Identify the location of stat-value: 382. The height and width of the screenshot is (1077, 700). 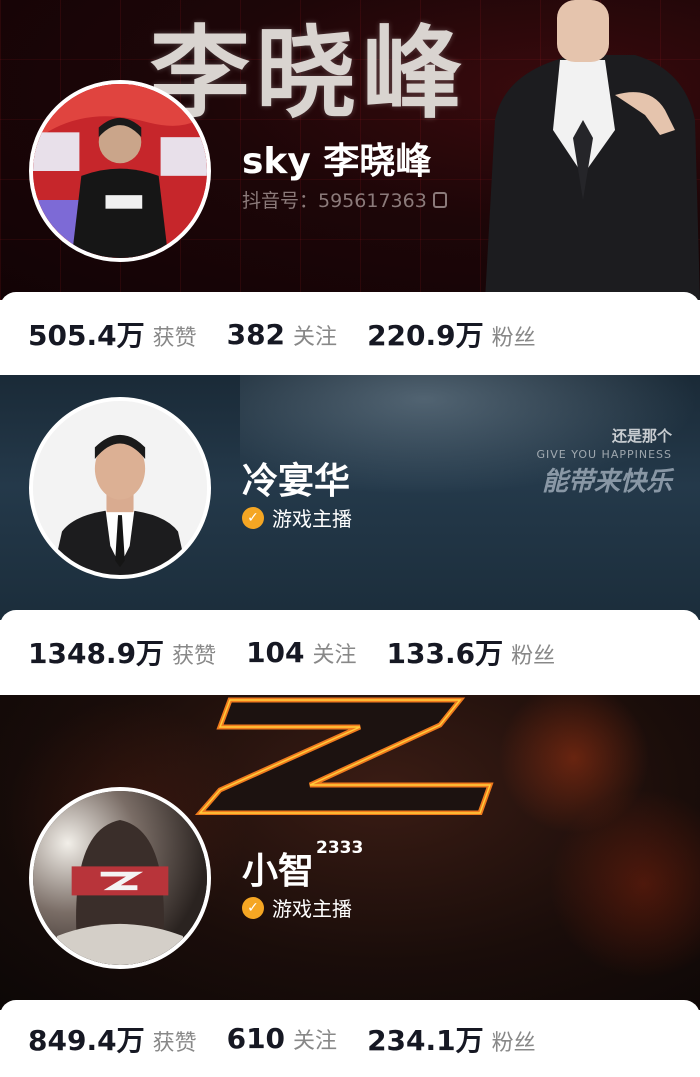
(256, 334).